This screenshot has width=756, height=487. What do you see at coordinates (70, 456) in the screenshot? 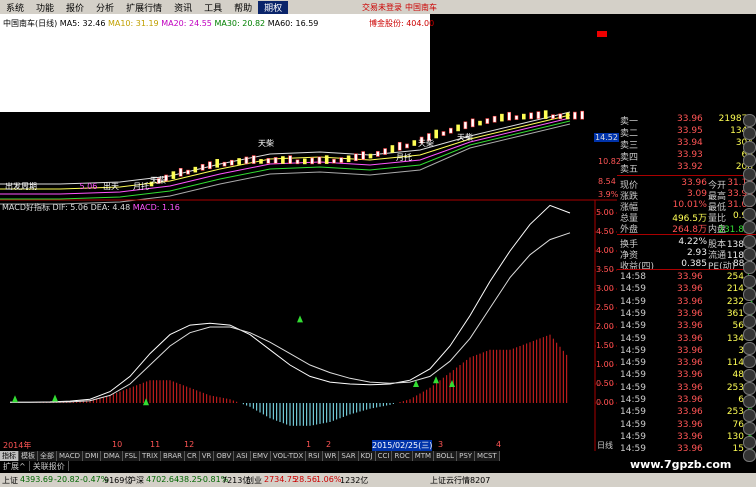
I see `indicator-tab: MACD` at bounding box center [70, 456].